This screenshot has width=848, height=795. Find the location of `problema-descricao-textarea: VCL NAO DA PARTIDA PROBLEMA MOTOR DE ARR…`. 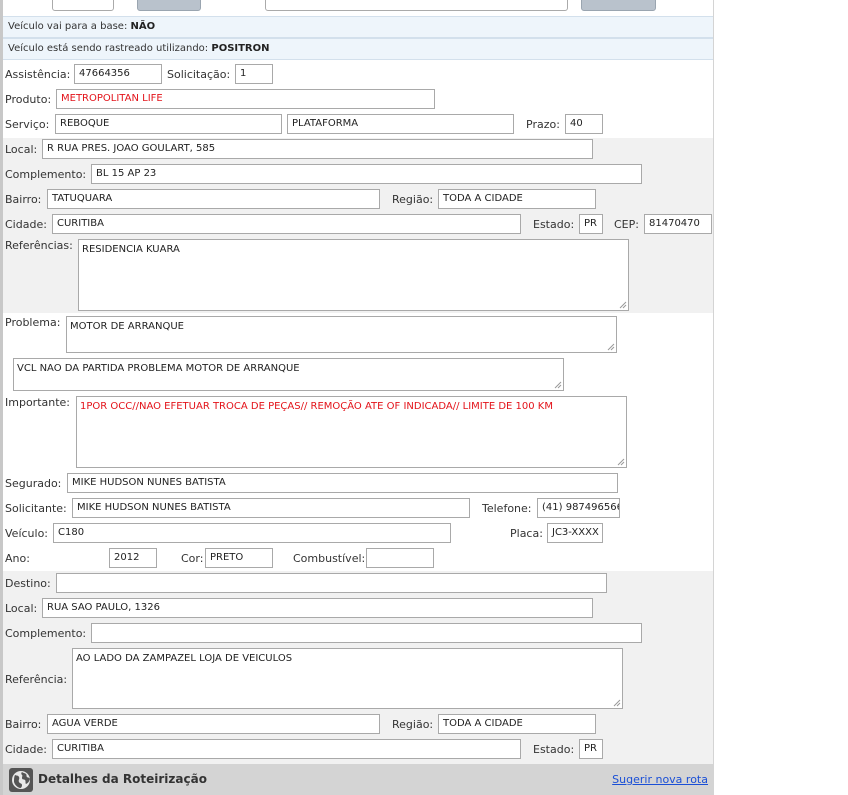

problema-descricao-textarea: VCL NAO DA PARTIDA PROBLEMA MOTOR DE ARR… is located at coordinates (288, 374).